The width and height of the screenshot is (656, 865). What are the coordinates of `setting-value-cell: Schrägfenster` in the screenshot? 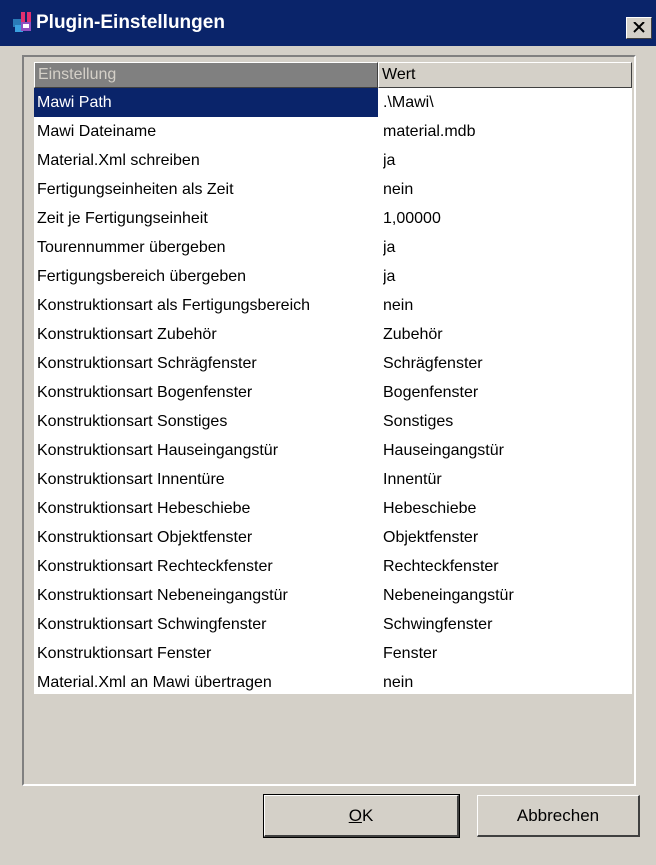 It's located at (506, 363).